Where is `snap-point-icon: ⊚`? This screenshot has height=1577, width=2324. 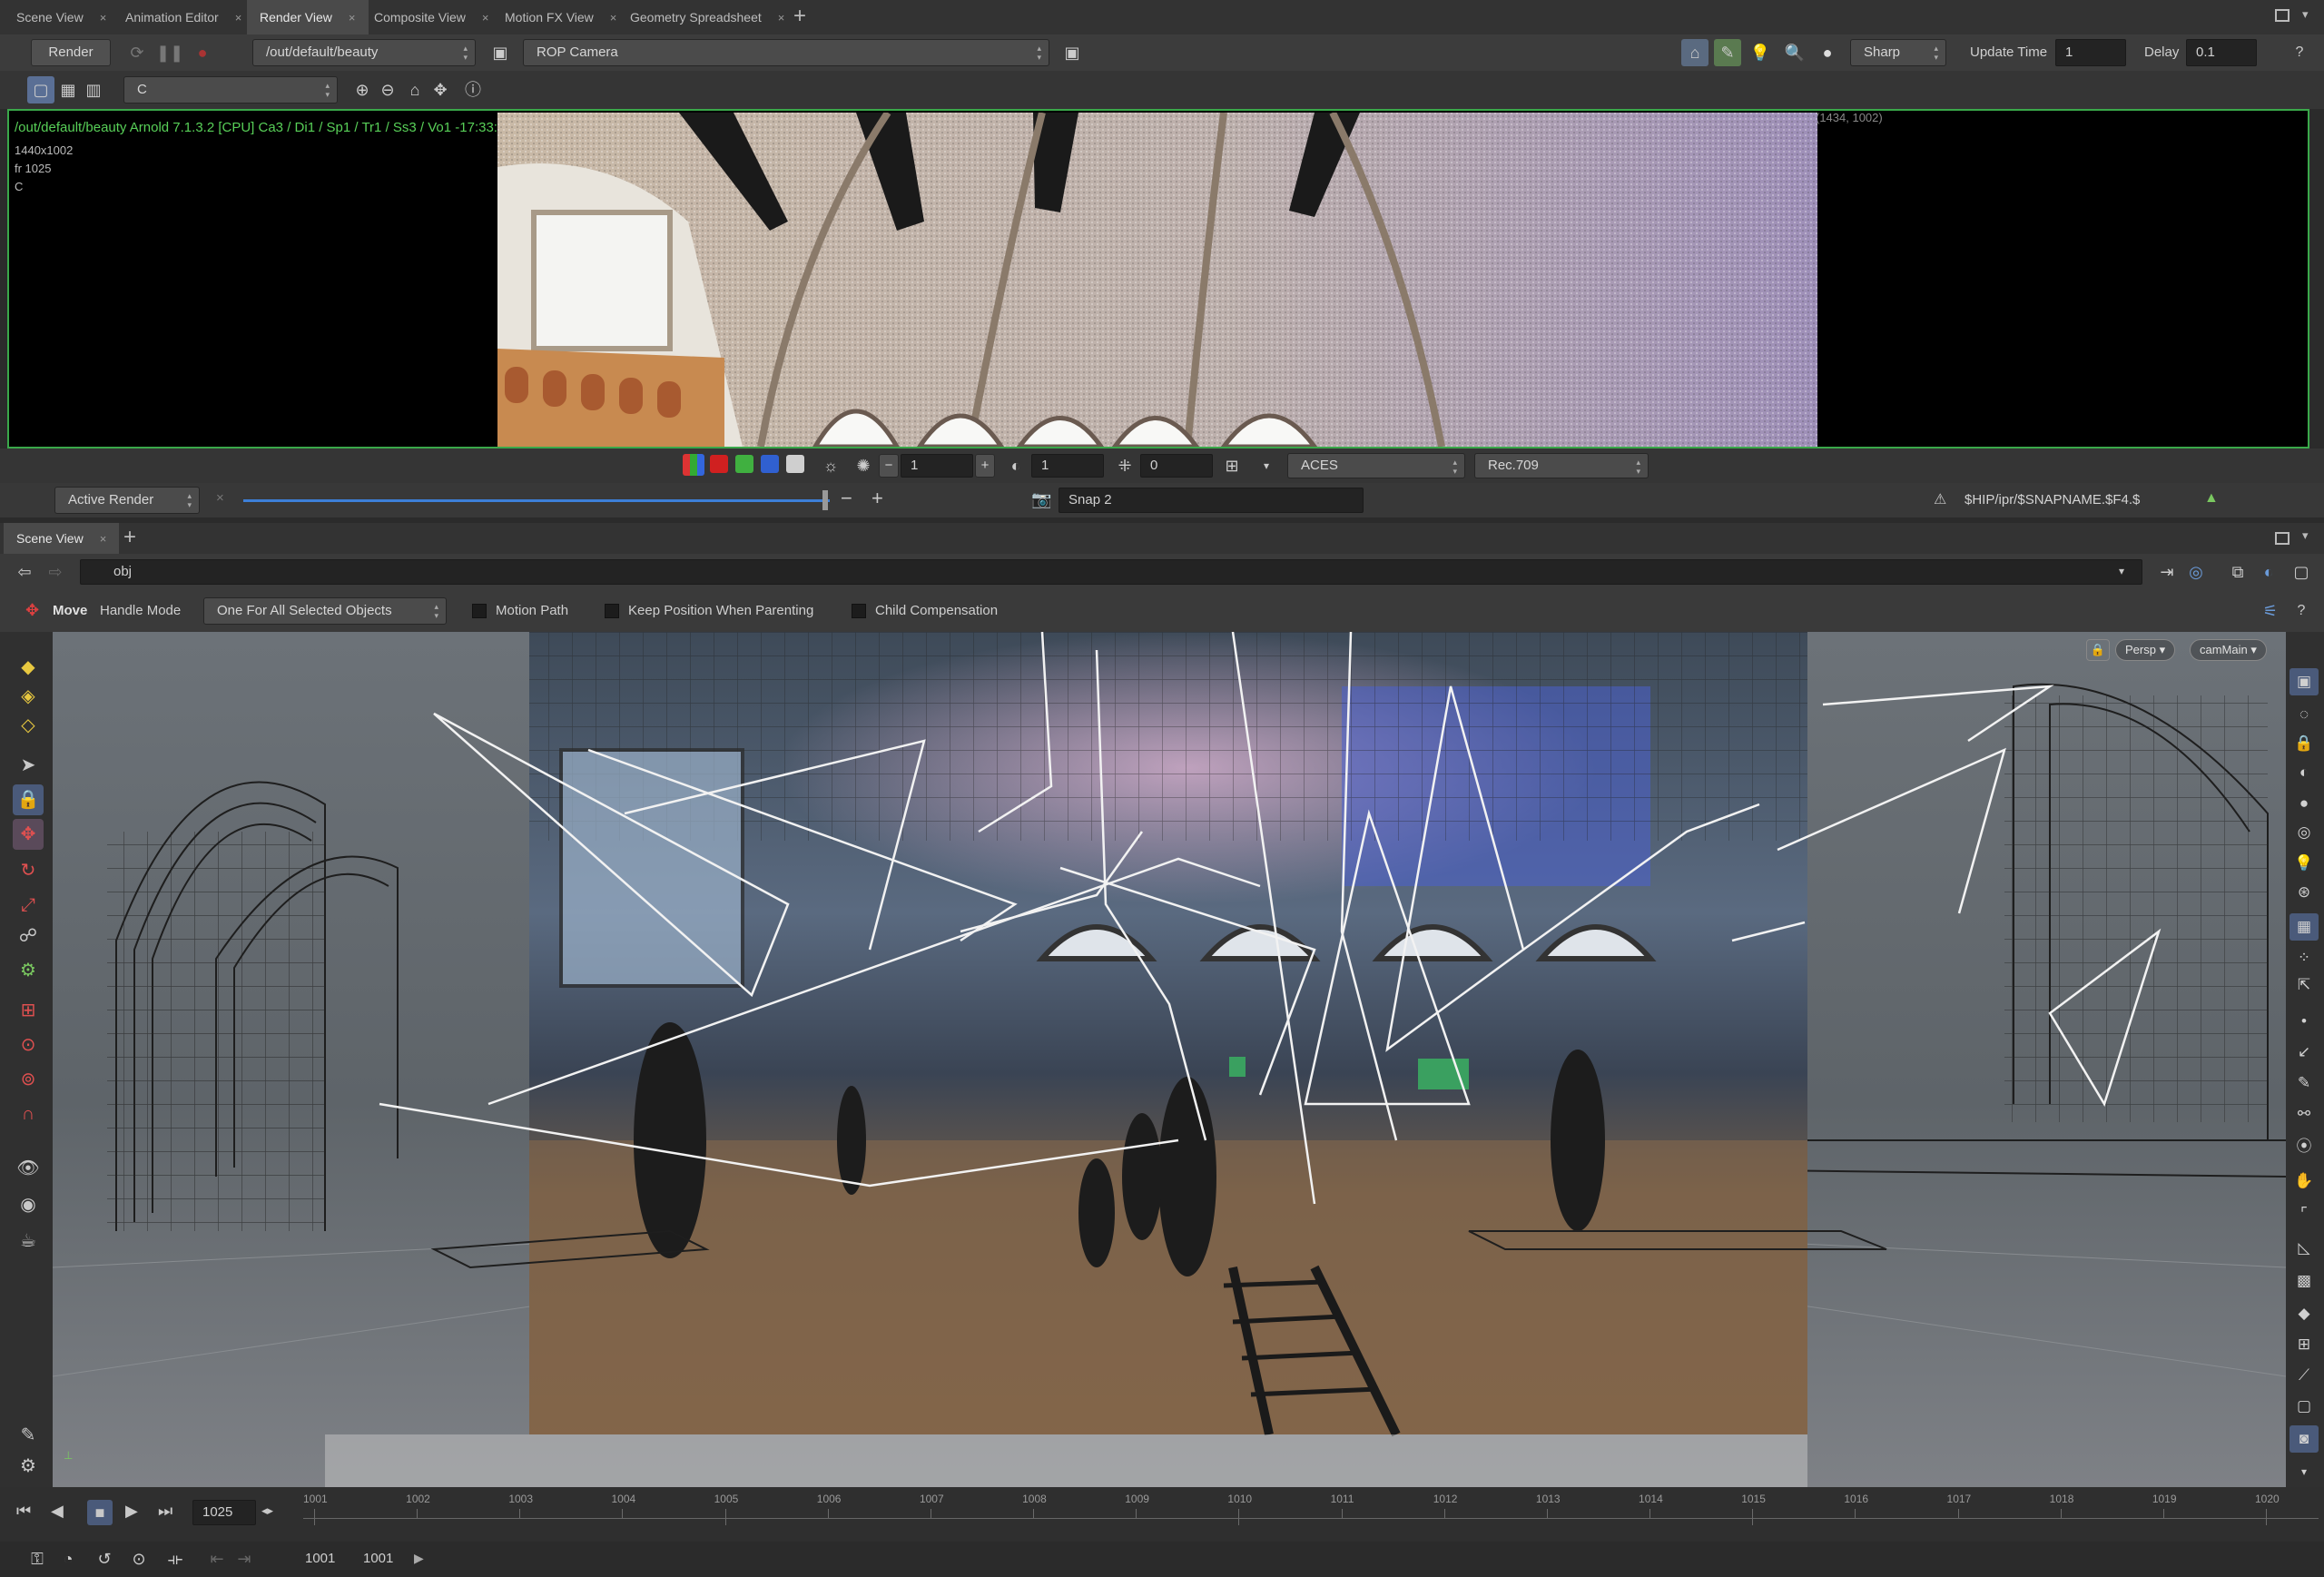 snap-point-icon: ⊚ is located at coordinates (28, 1079).